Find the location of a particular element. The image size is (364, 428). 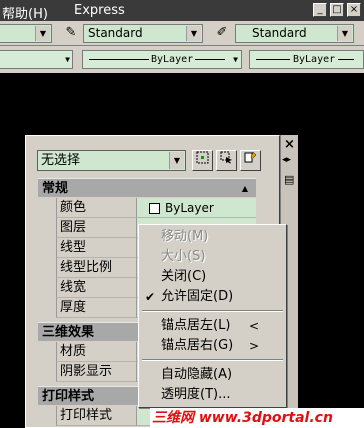

menu-item-auto-hide: 自动隐藏(A) is located at coordinates (212, 375).